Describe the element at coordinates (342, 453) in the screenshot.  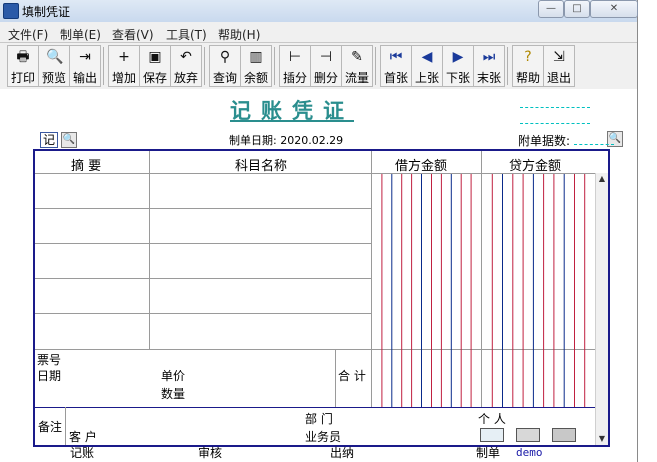
I see `cashier-label: 出纳` at that location.